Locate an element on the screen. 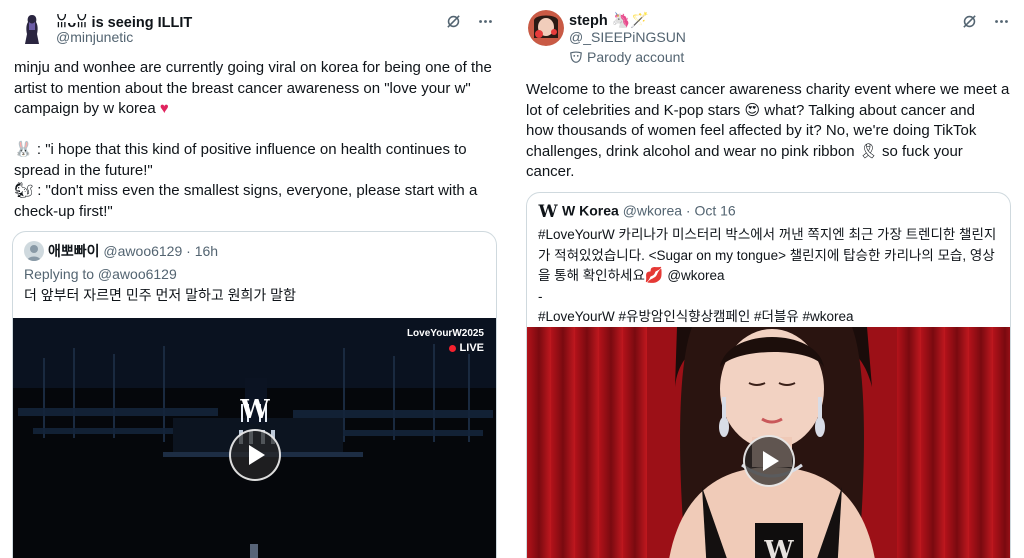 This screenshot has width=1024, height=558. replying-to: Replying to @awoo6129 is located at coordinates (160, 274).